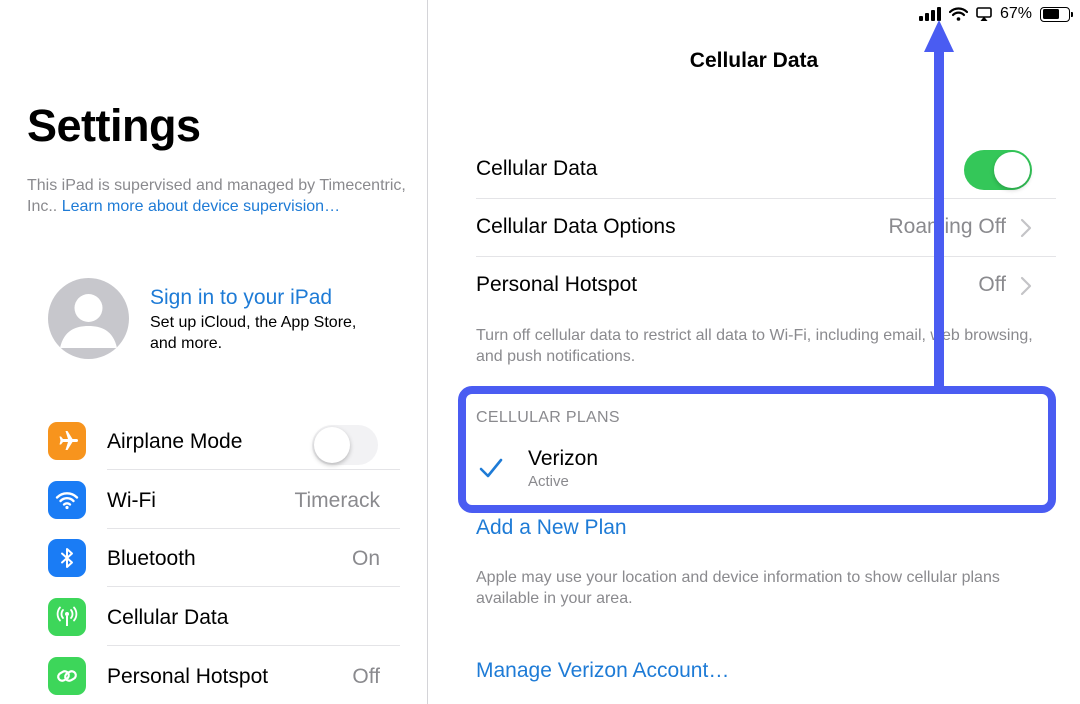  What do you see at coordinates (1015, 13) in the screenshot?
I see `battery-percentage: 67%` at bounding box center [1015, 13].